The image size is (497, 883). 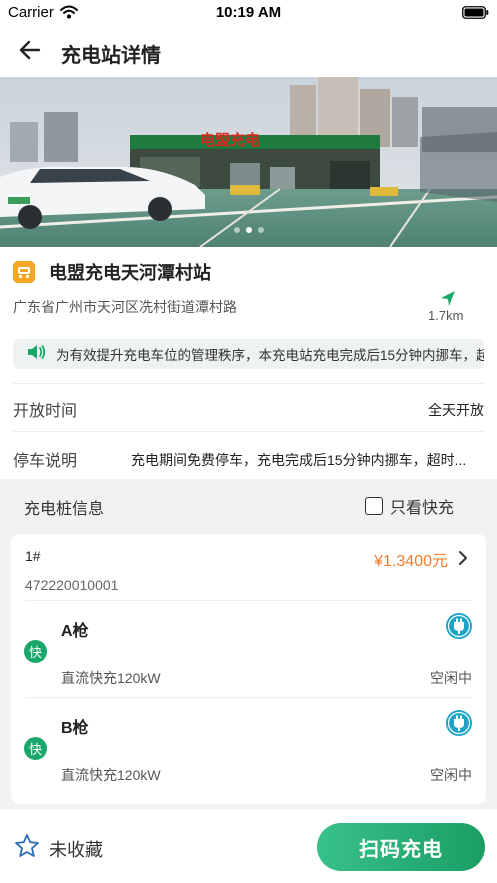 What do you see at coordinates (45, 411) in the screenshot?
I see `open-hours-label: 开放时间` at bounding box center [45, 411].